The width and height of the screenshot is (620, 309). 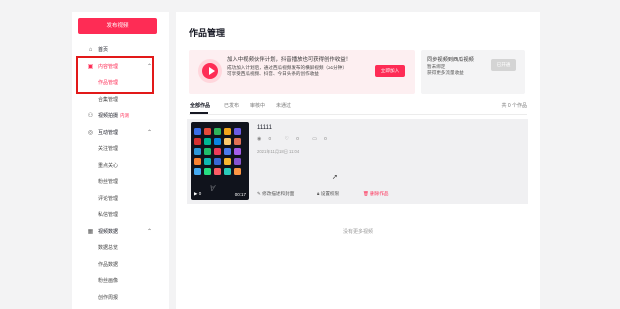 I want to click on plays-stat: ◉ 0, so click(x=264, y=139).